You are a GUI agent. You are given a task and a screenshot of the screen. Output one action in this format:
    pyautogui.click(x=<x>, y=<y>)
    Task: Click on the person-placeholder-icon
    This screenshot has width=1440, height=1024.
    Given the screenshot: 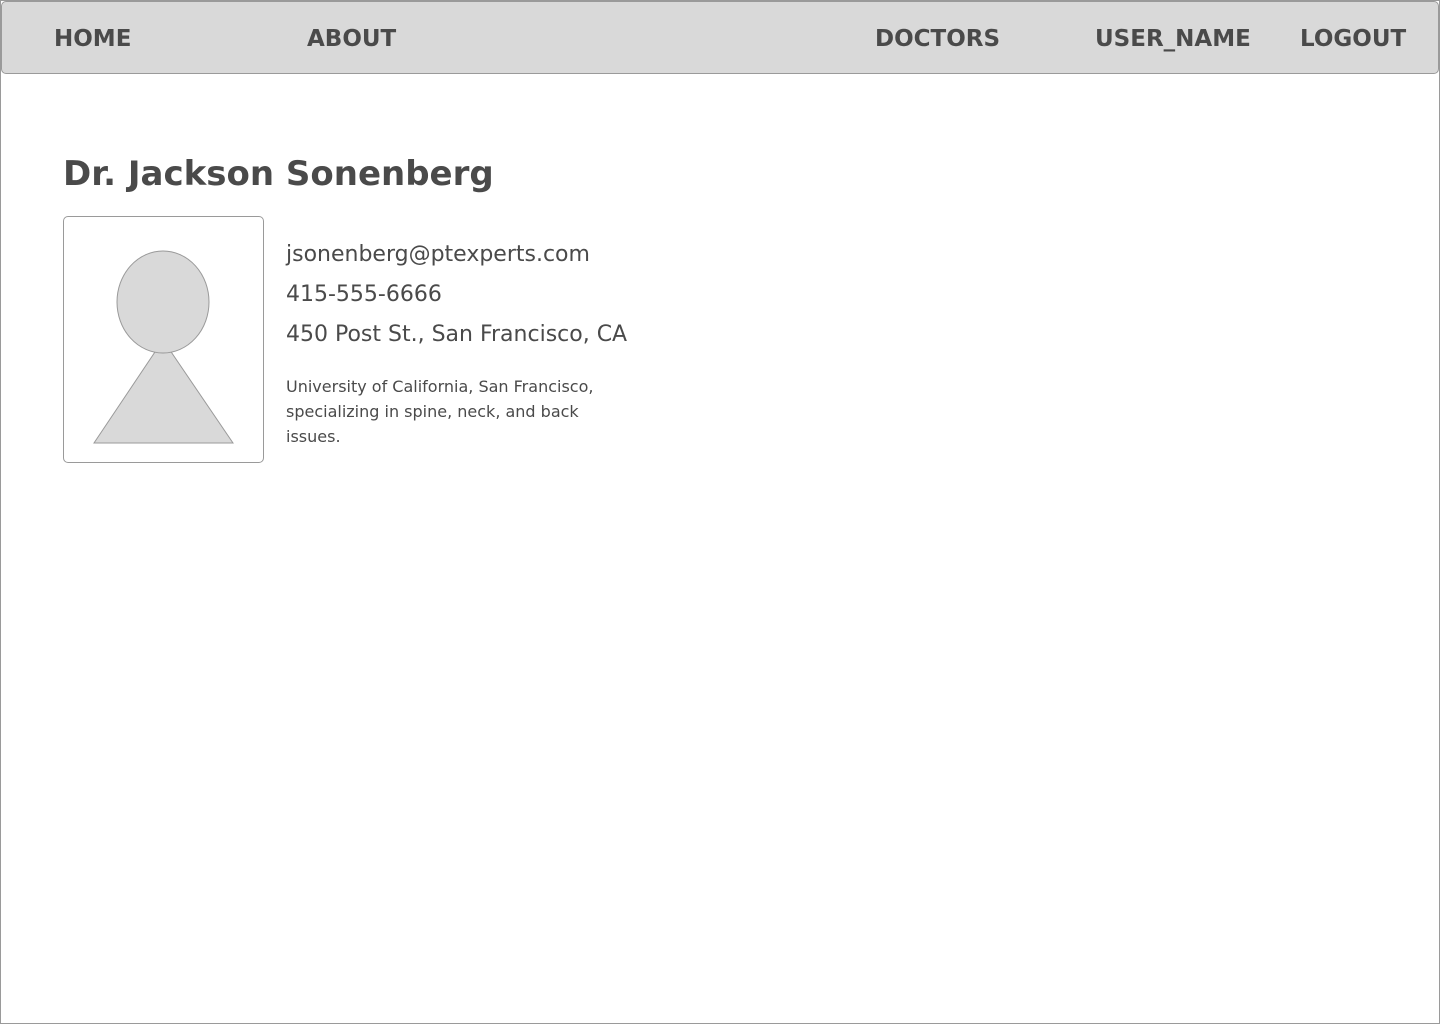 What is the action you would take?
    pyautogui.click(x=163, y=347)
    